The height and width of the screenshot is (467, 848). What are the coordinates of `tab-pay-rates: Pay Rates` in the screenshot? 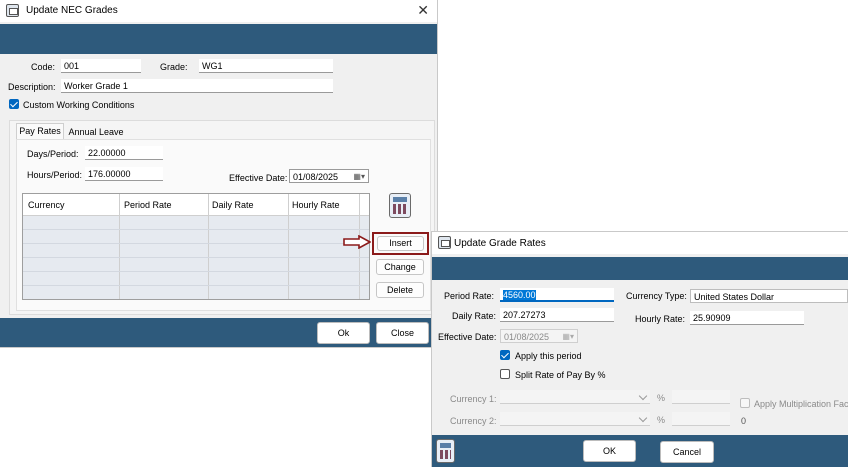 It's located at (40, 131).